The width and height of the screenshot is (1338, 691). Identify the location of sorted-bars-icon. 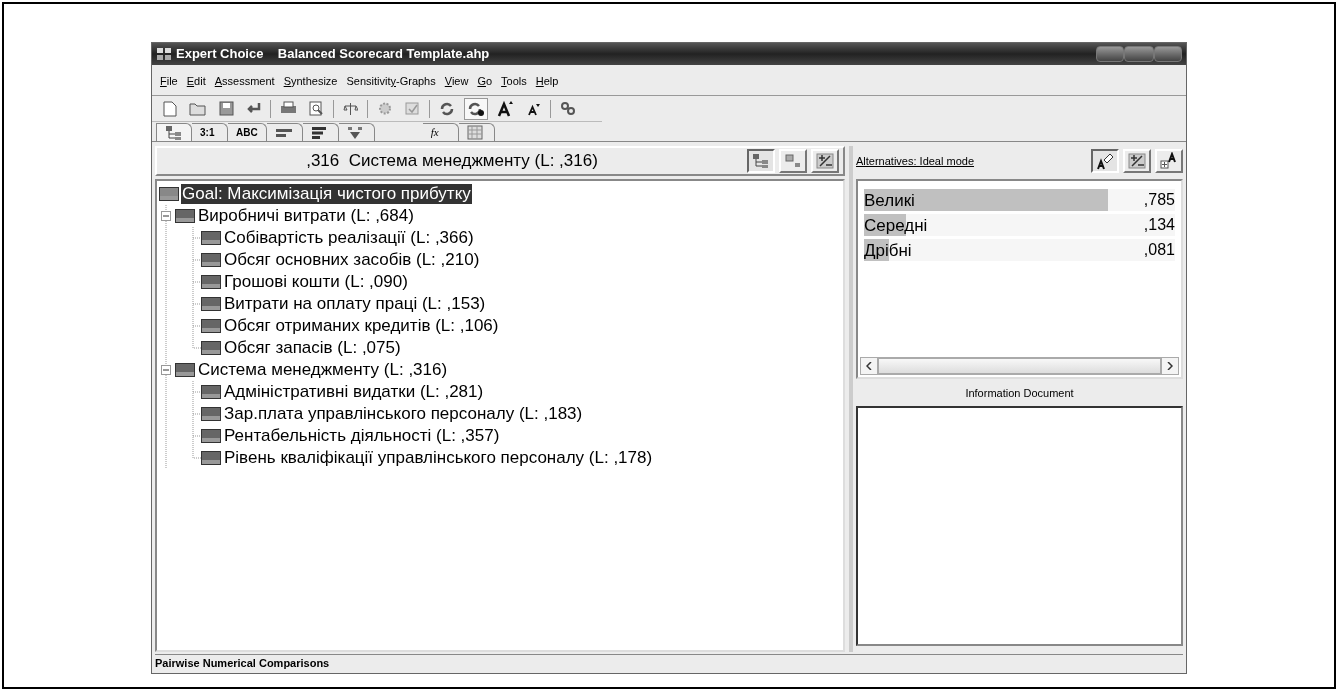
(318, 132).